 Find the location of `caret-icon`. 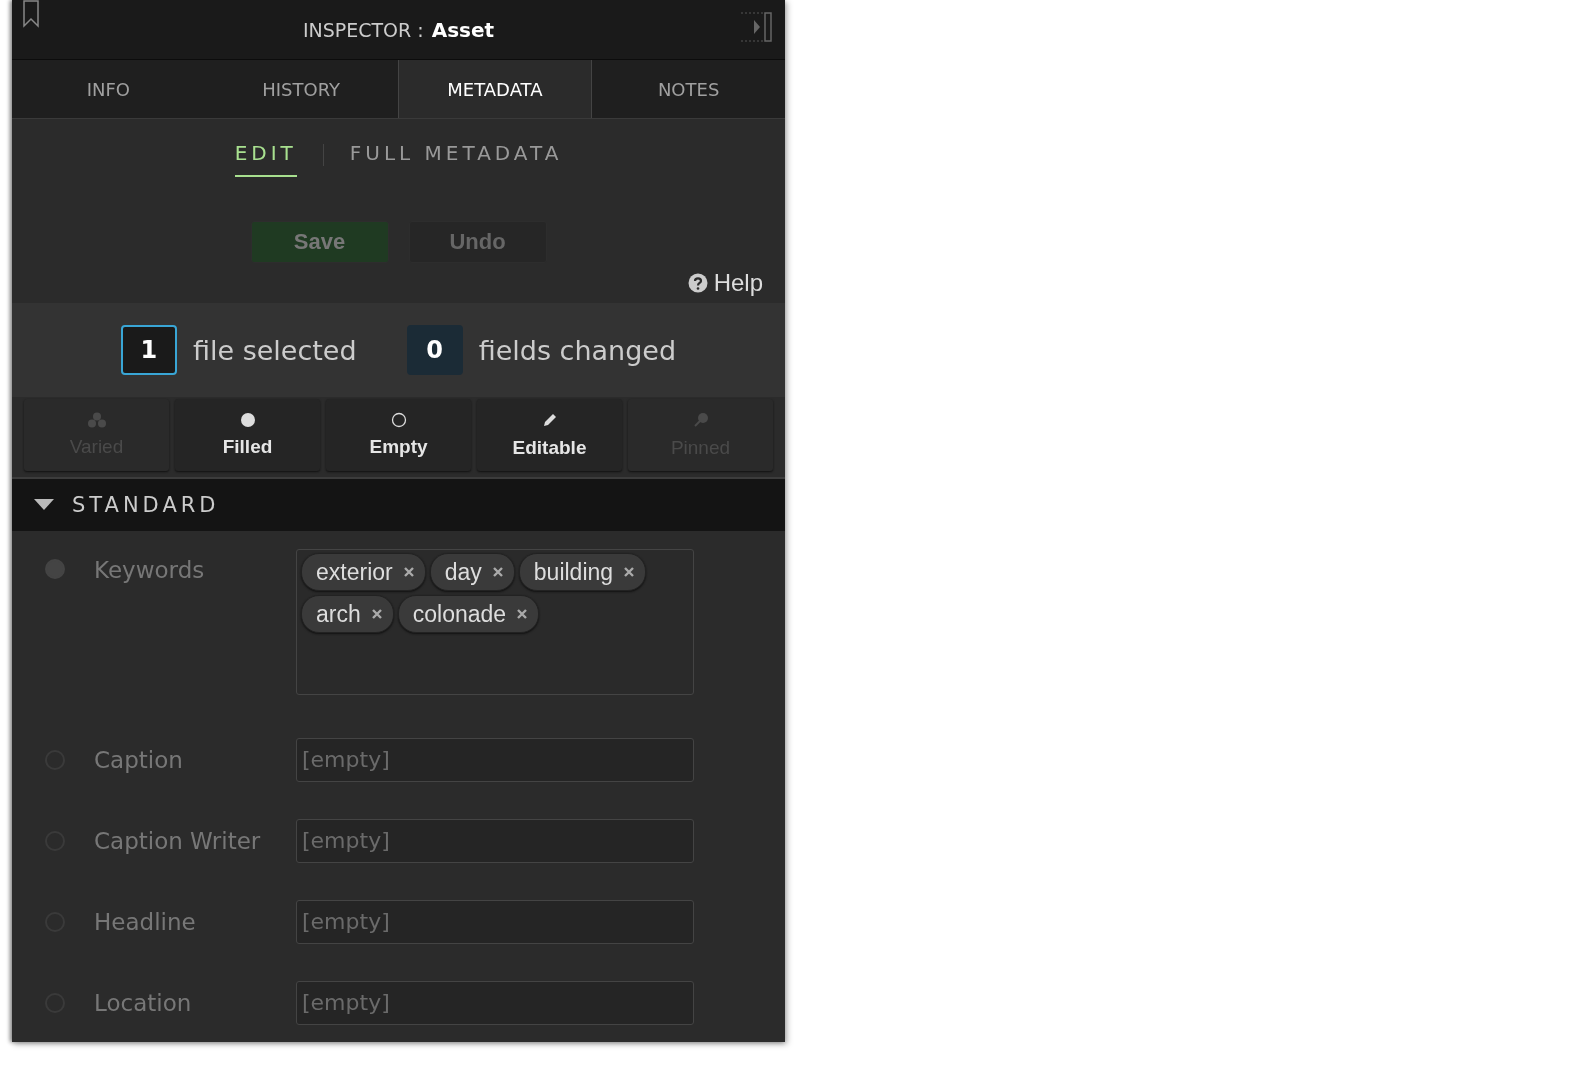

caret-icon is located at coordinates (44, 505).